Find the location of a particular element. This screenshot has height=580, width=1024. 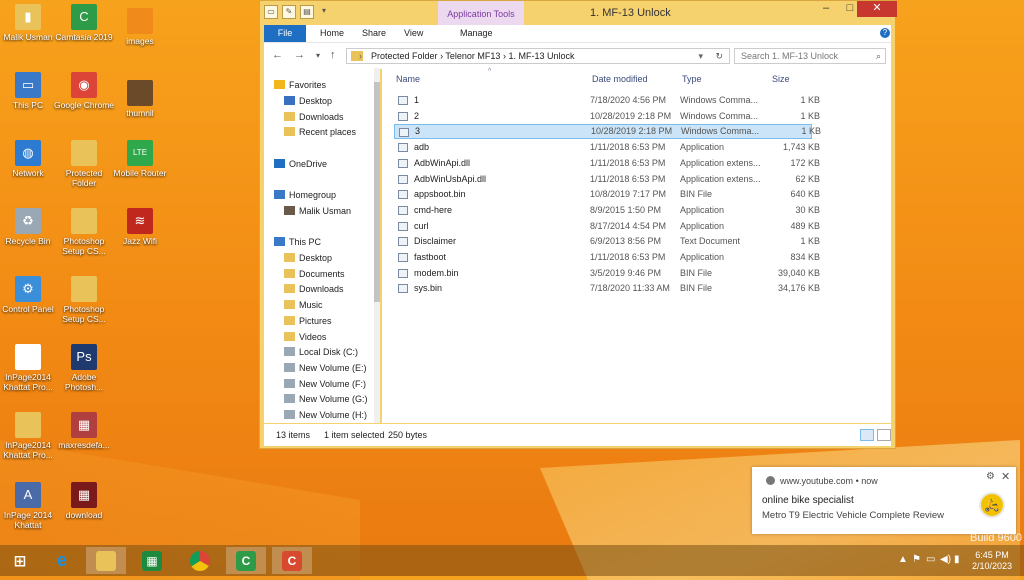

navigation-scrollbar is located at coordinates (377, 245).